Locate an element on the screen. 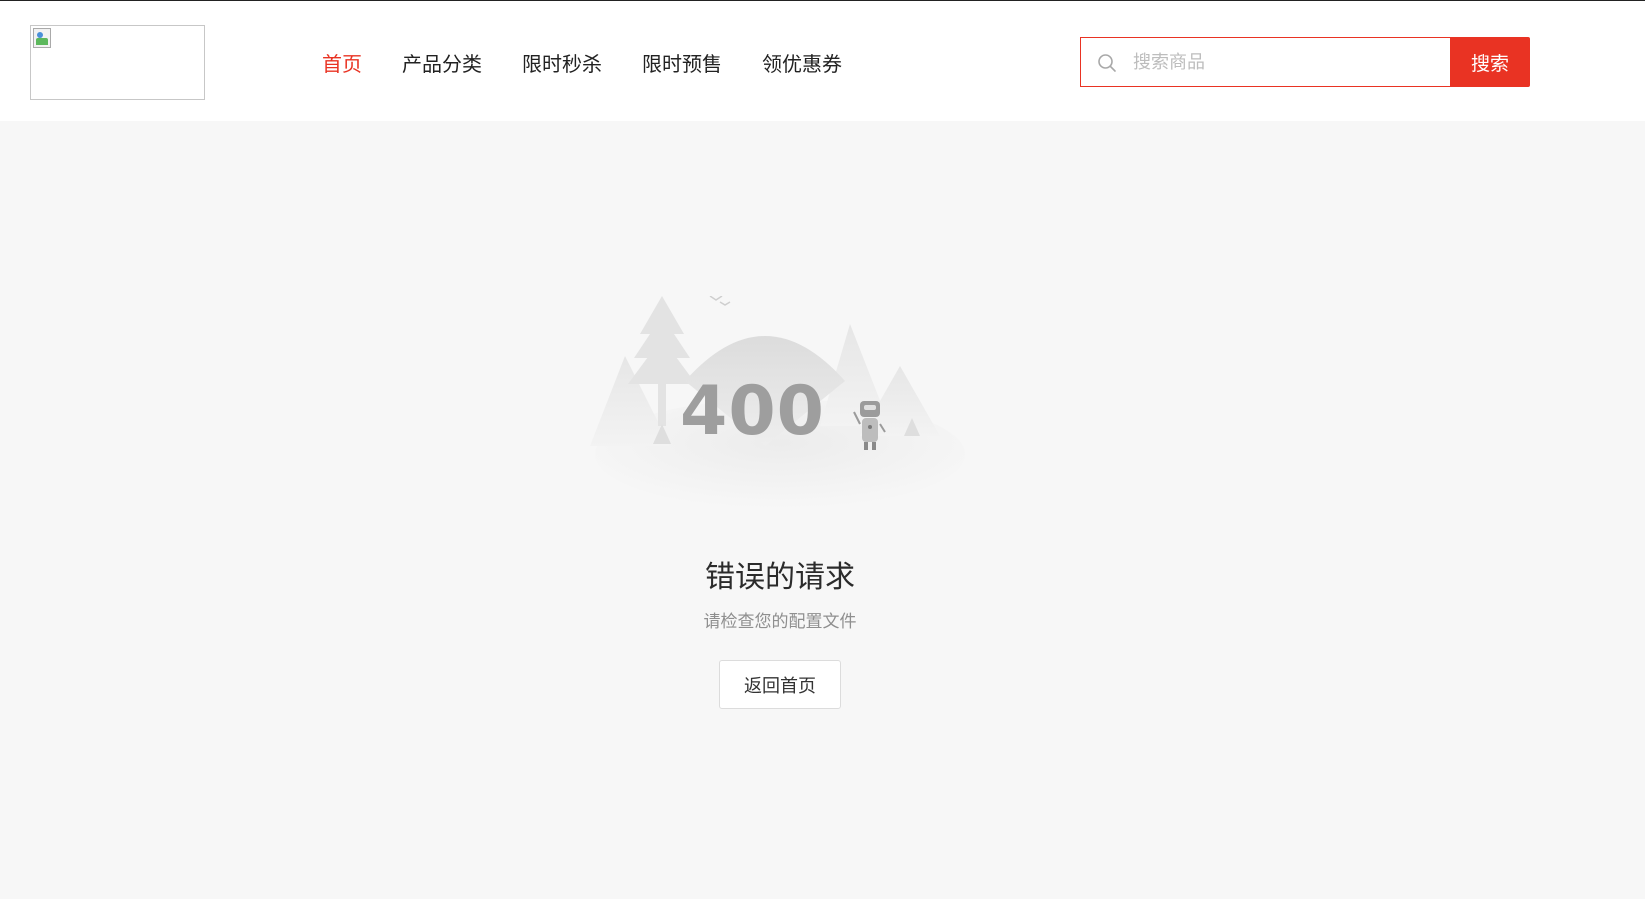  error-title: 错误的请求 is located at coordinates (780, 577).